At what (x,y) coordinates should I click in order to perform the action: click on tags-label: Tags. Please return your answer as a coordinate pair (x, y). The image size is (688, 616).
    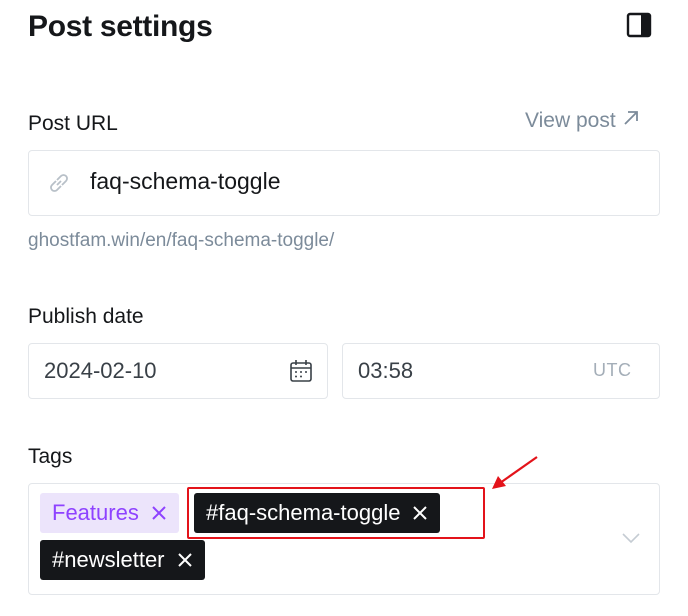
    Looking at the image, I should click on (50, 456).